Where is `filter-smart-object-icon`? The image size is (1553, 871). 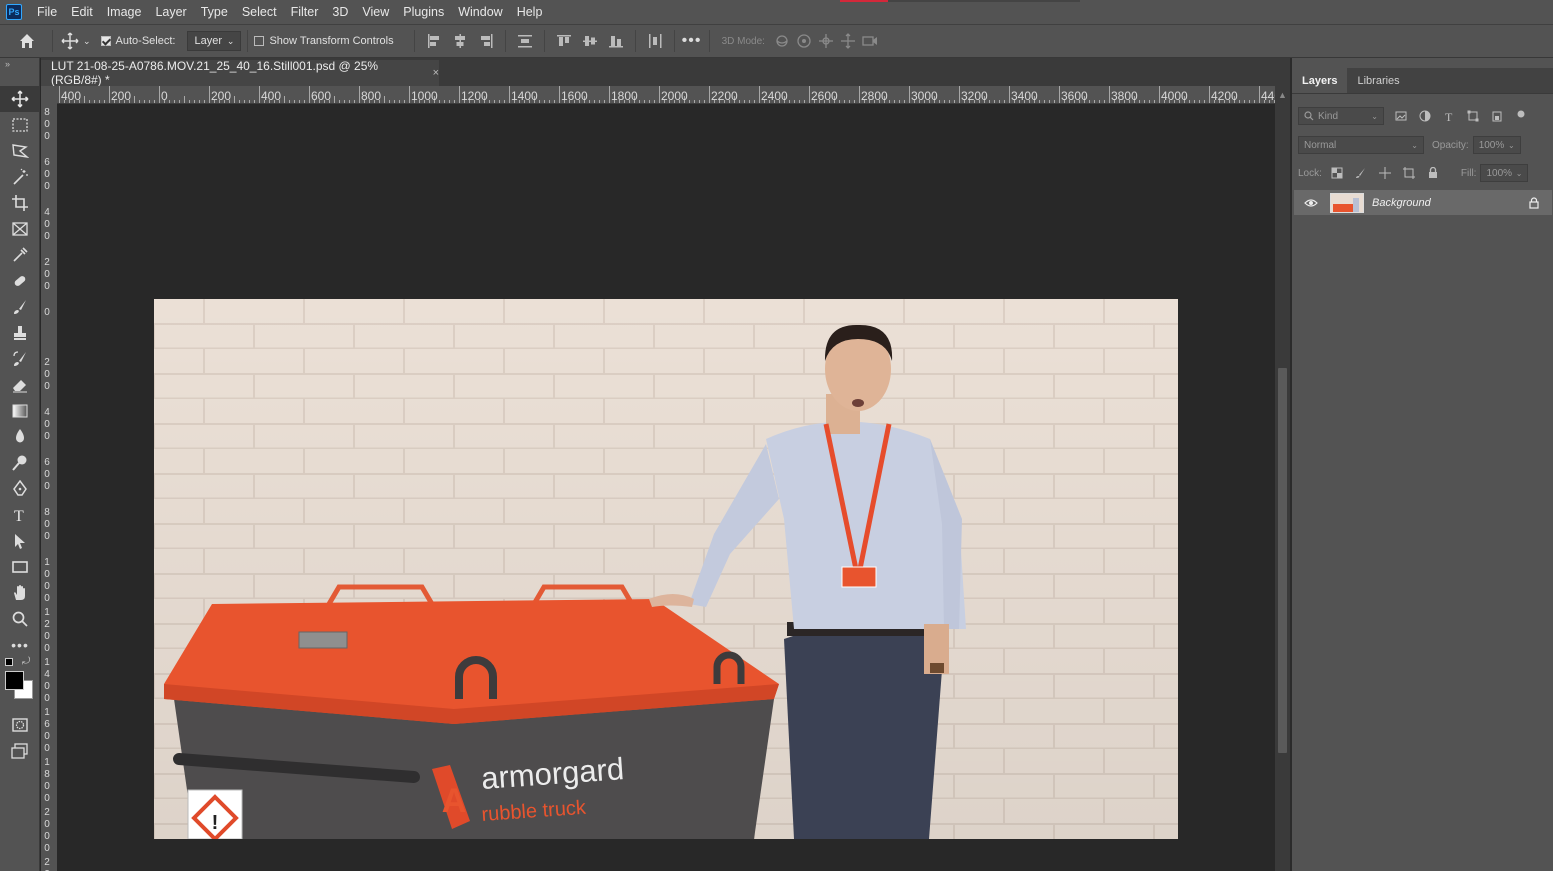 filter-smart-object-icon is located at coordinates (1497, 116).